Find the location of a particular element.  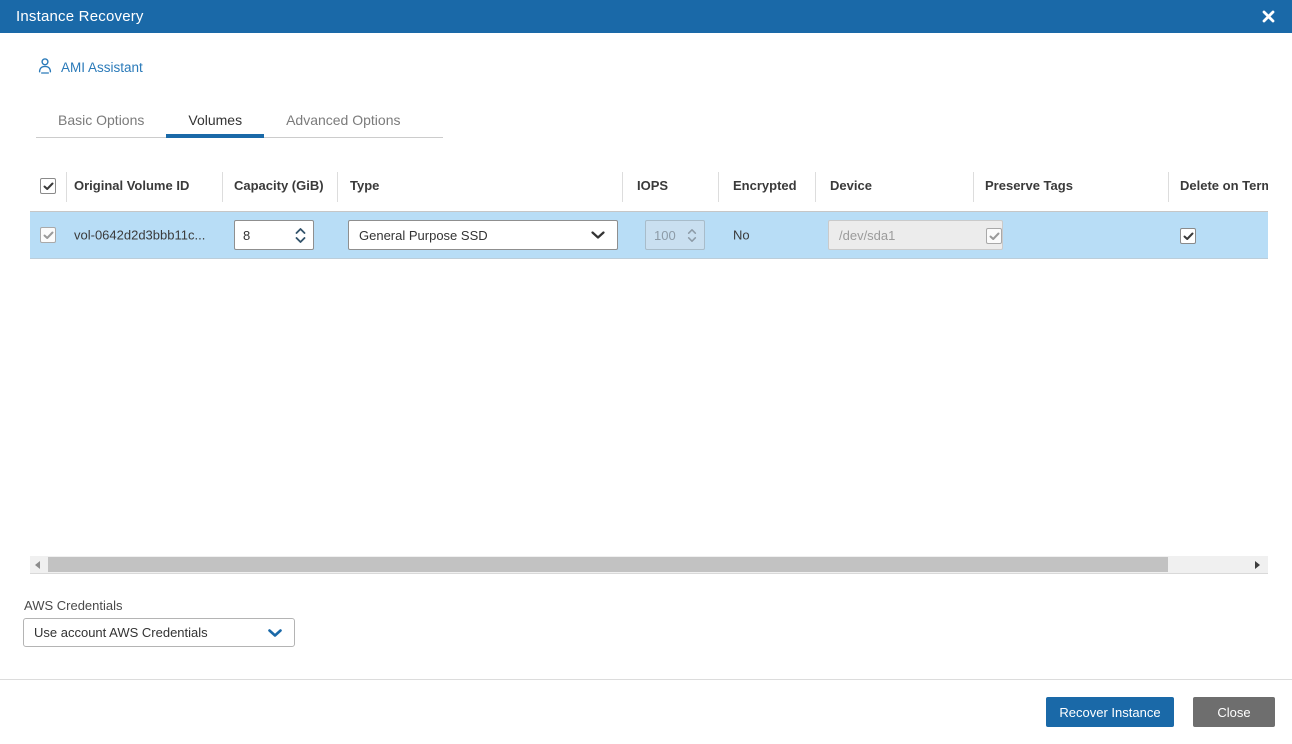

column-header-device: Device is located at coordinates (851, 185).